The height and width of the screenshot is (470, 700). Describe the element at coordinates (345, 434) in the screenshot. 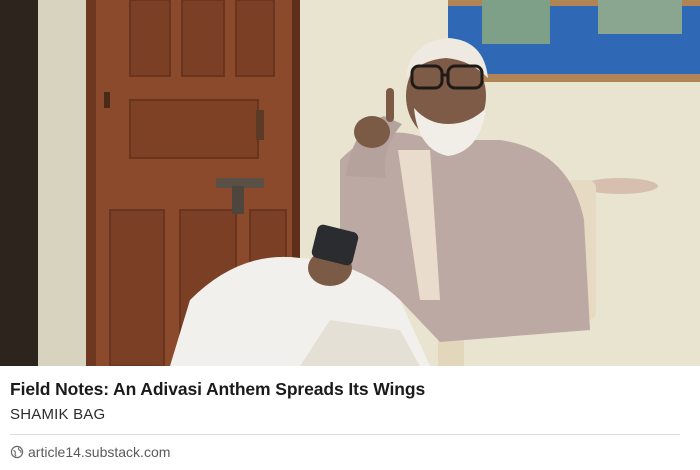

I see `divider` at that location.